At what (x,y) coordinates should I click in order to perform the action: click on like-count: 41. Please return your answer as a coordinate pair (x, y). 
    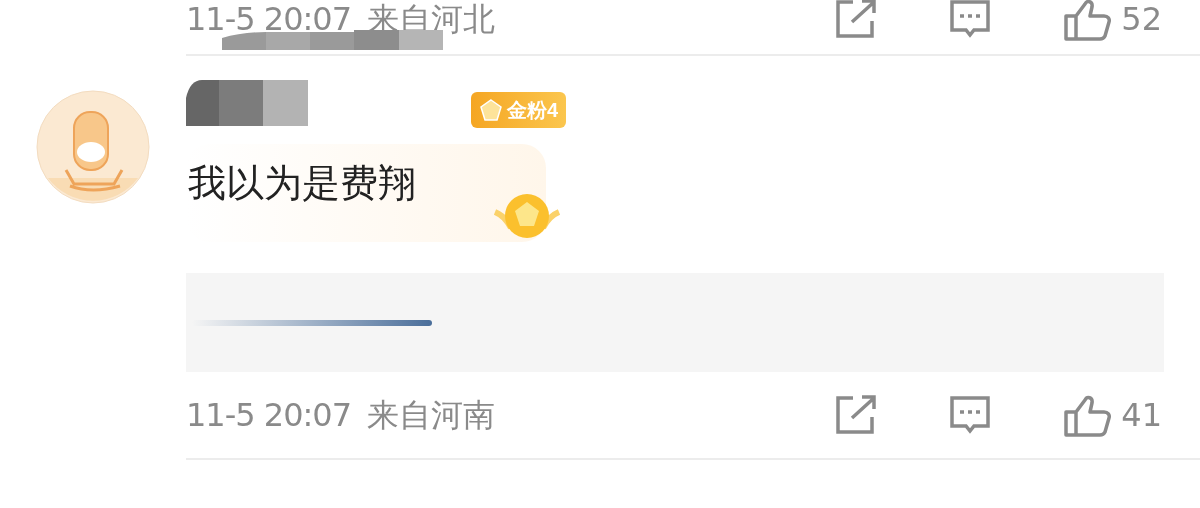
    Looking at the image, I should click on (1141, 415).